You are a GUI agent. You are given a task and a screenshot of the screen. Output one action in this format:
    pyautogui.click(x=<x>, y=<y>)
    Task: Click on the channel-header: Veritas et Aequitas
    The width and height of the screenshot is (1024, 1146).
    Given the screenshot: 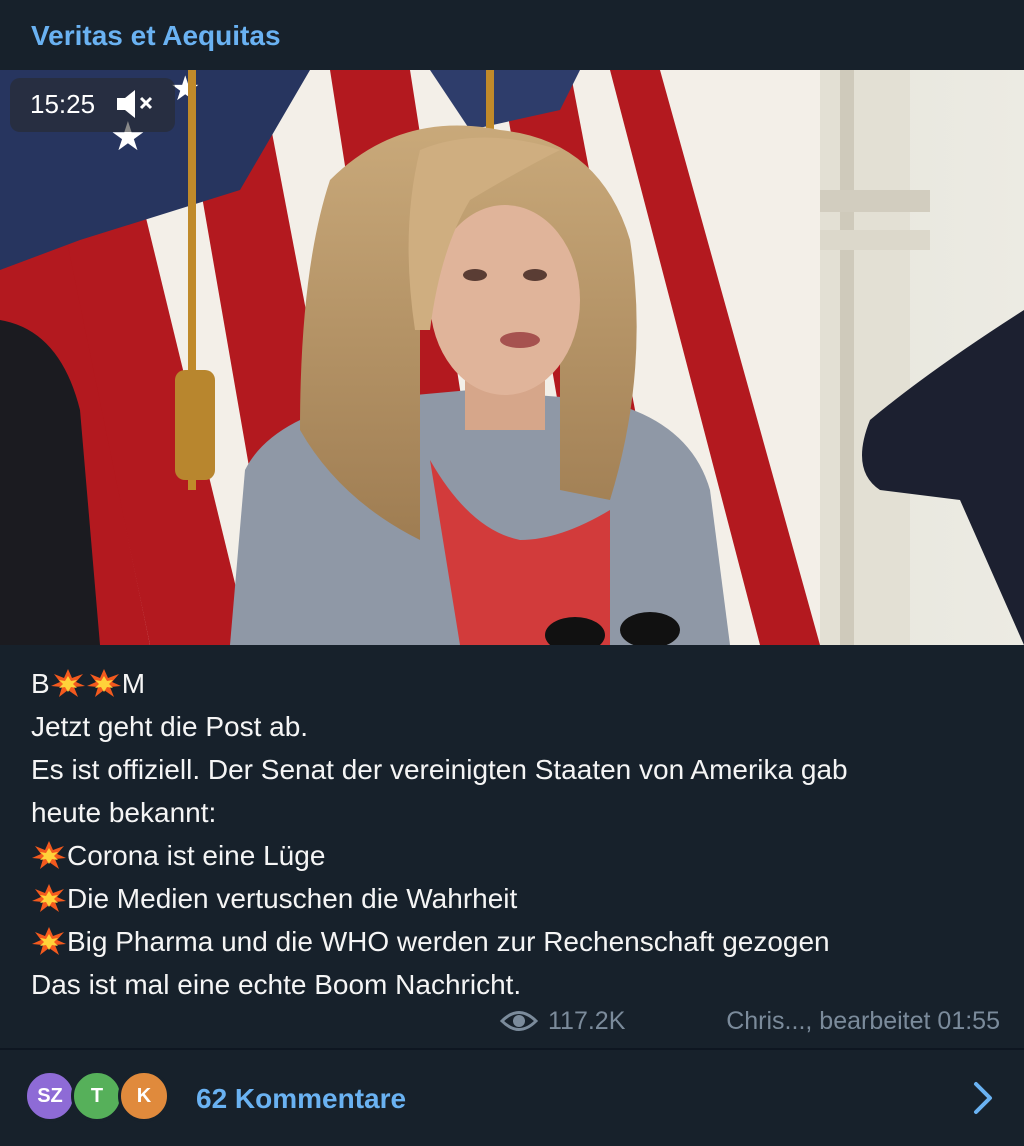 What is the action you would take?
    pyautogui.click(x=512, y=35)
    